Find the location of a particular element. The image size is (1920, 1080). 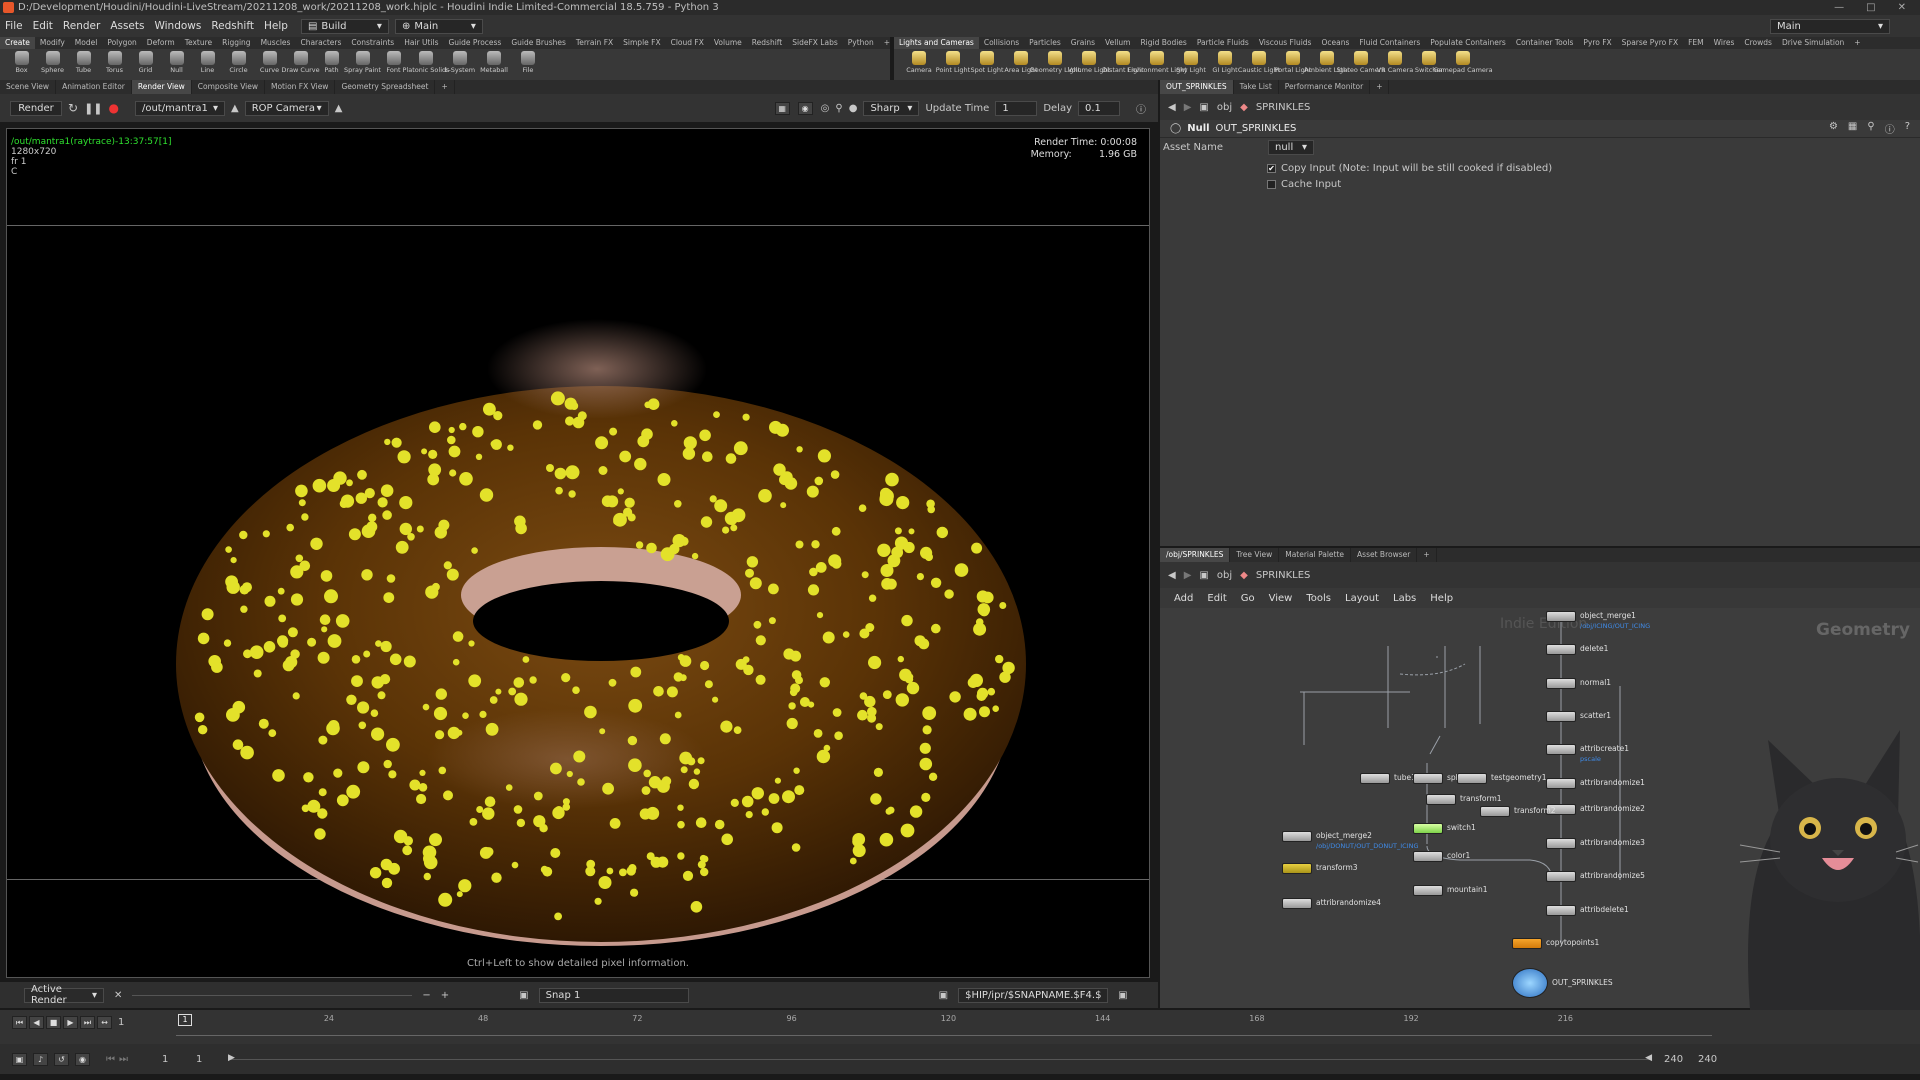

folder-icon: ▣ is located at coordinates (1122, 995).